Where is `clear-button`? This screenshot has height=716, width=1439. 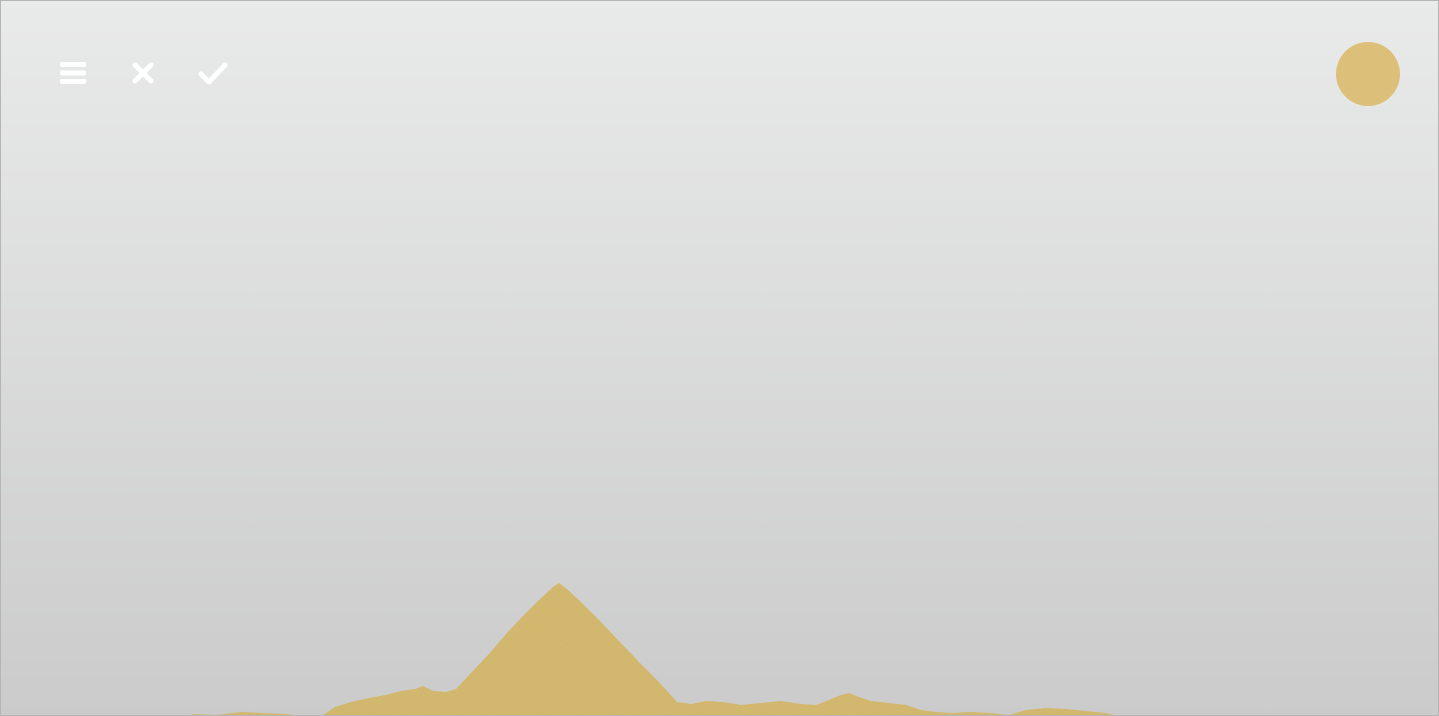
clear-button is located at coordinates (143, 73).